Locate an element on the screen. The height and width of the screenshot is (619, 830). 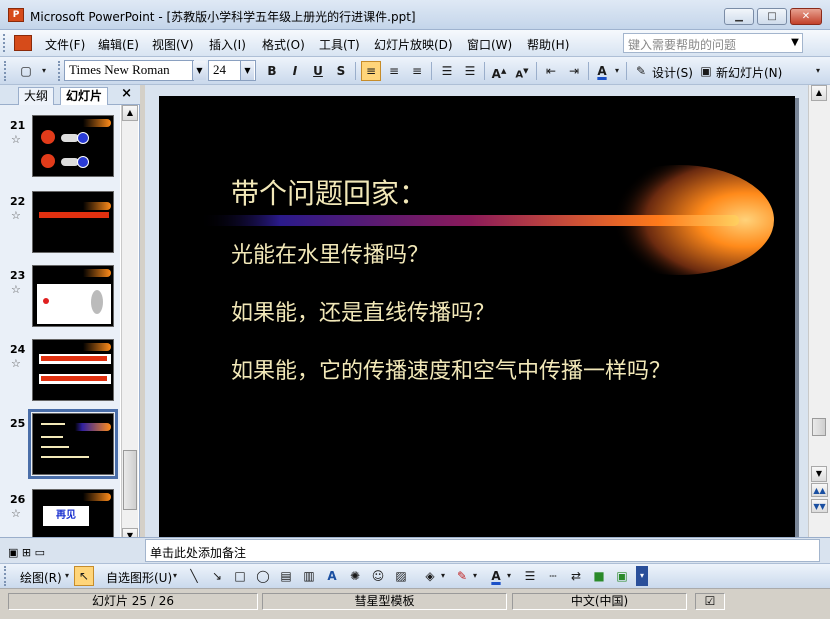
previous-slide-icon: ▲▲ is located at coordinates (819, 490).